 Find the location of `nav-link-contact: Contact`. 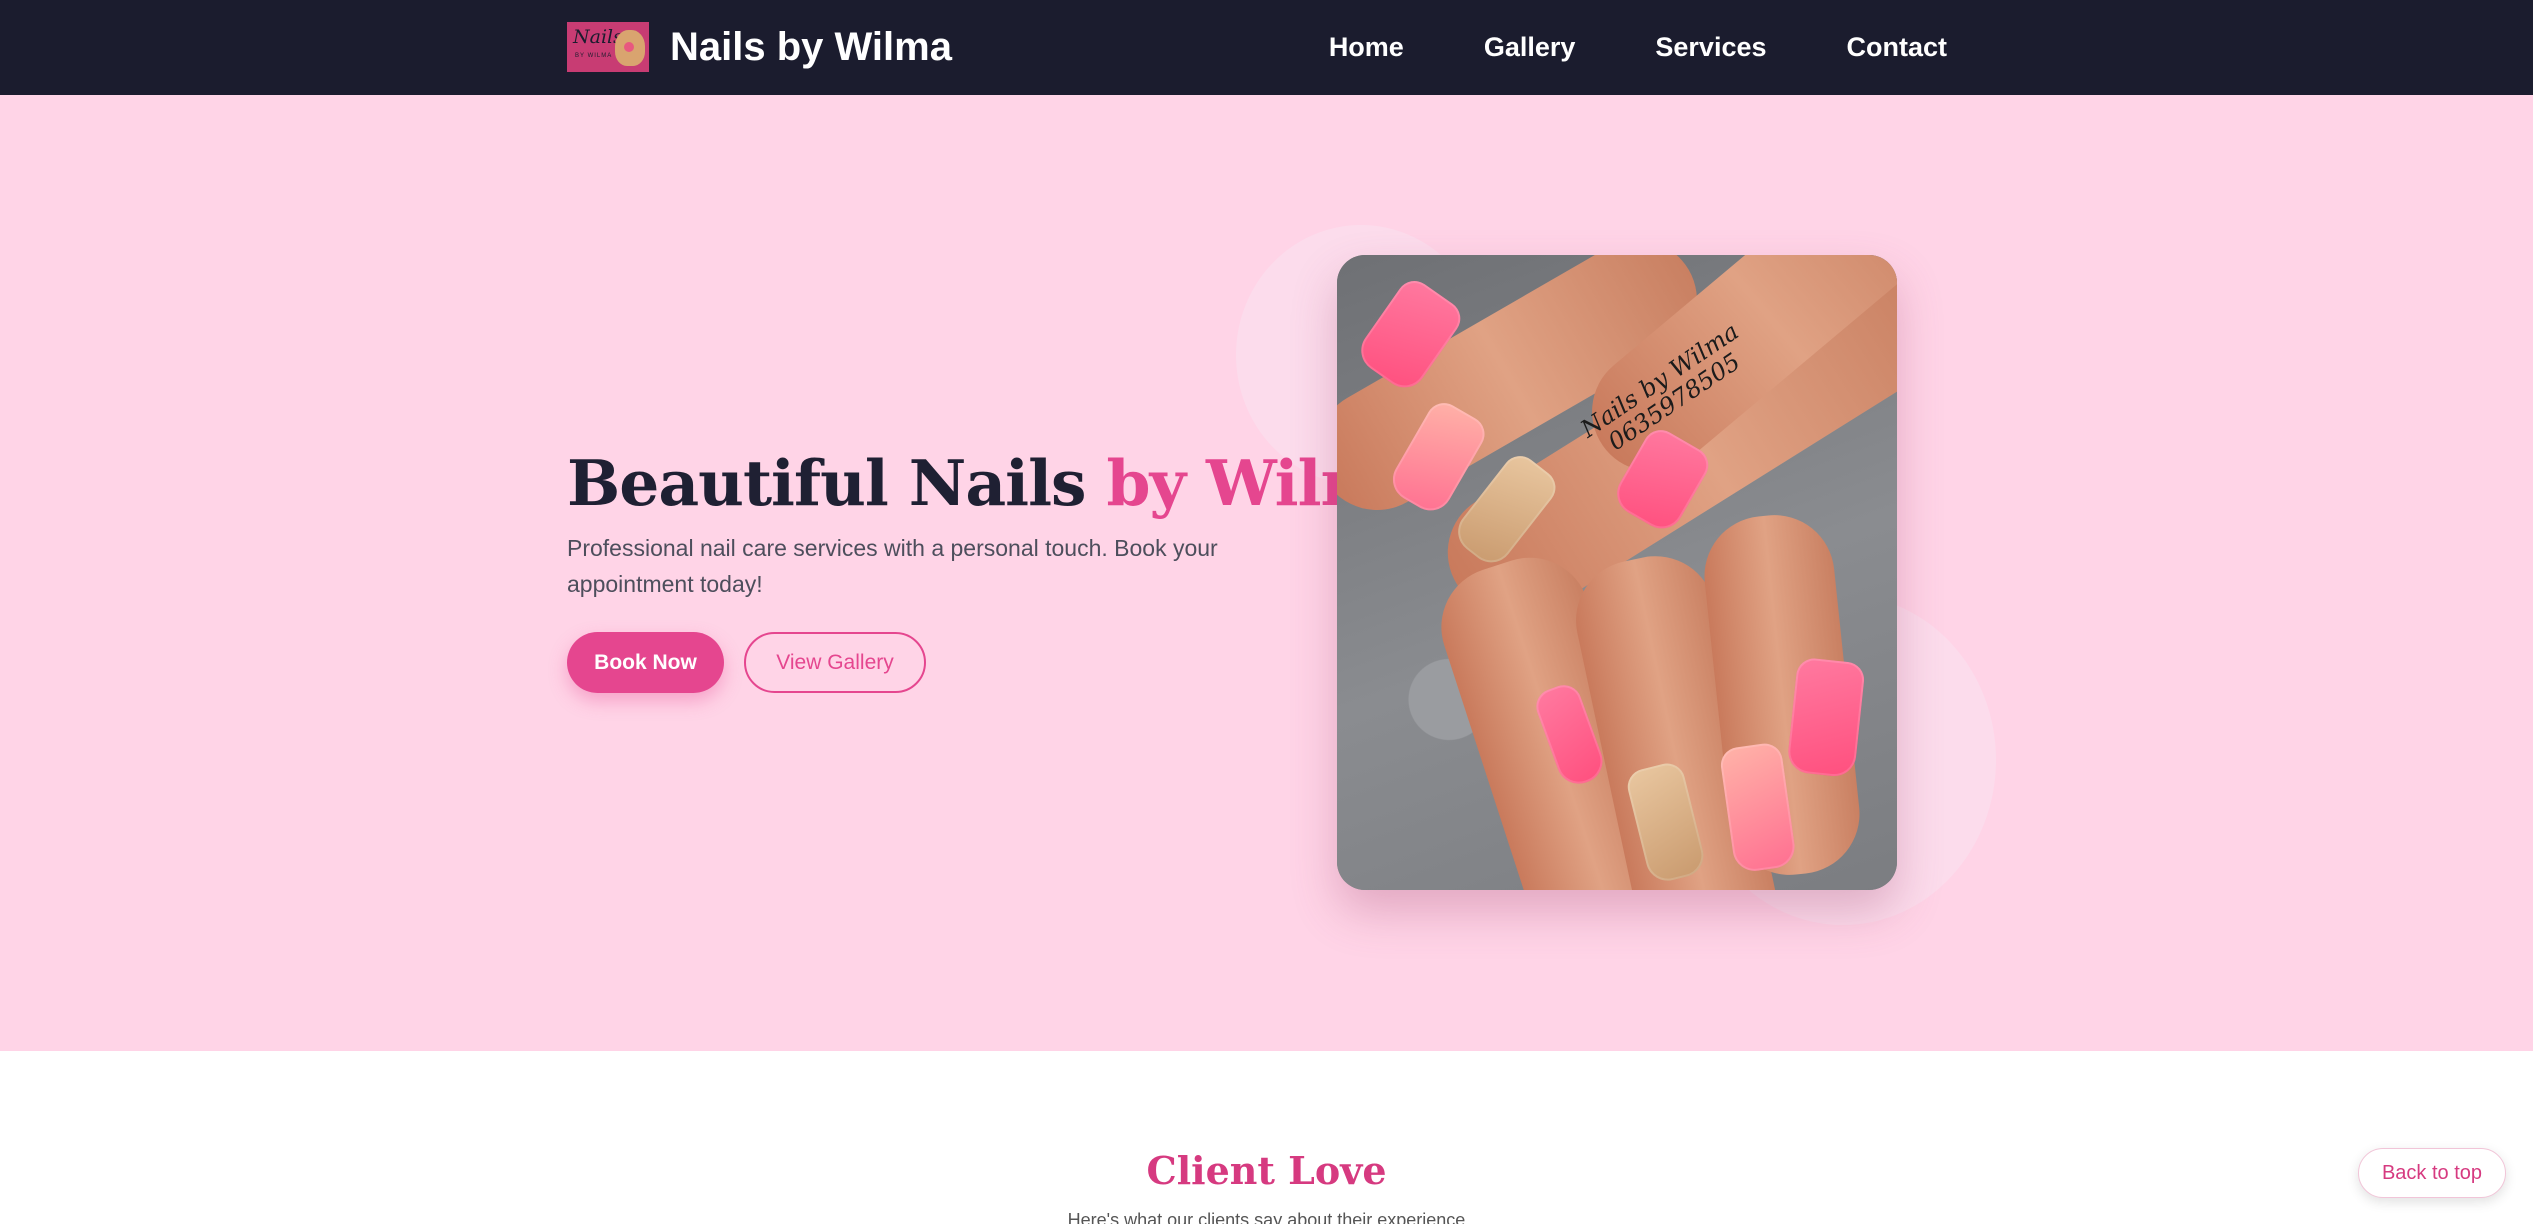

nav-link-contact: Contact is located at coordinates (1897, 47).